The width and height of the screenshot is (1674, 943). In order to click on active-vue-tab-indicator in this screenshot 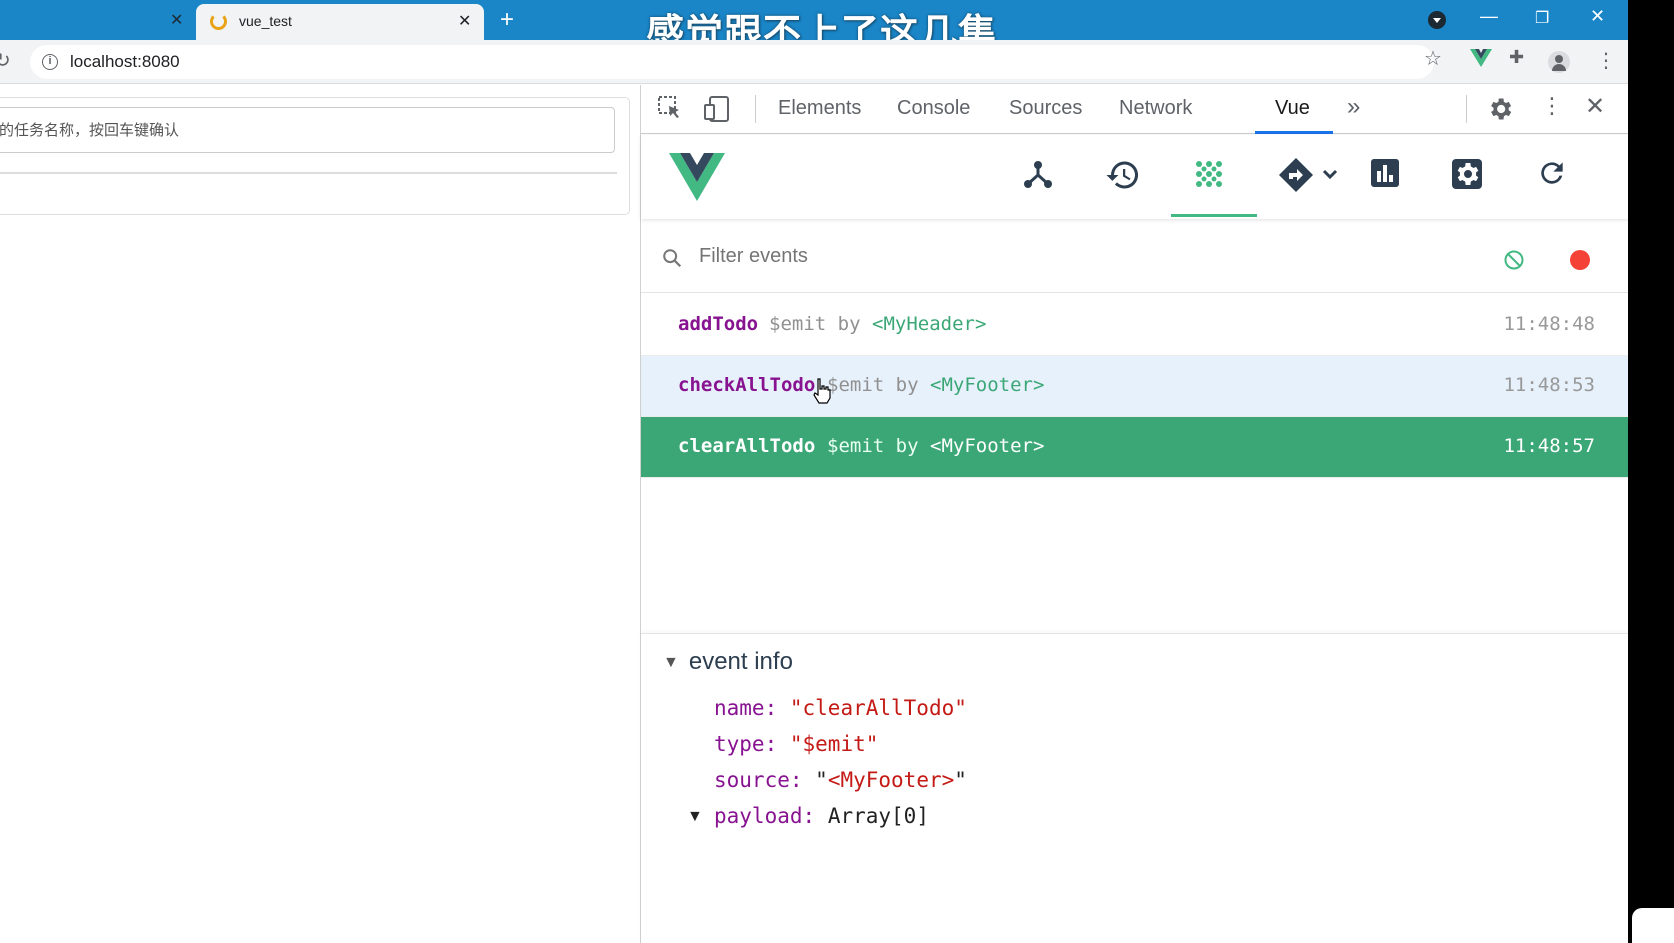, I will do `click(1214, 215)`.